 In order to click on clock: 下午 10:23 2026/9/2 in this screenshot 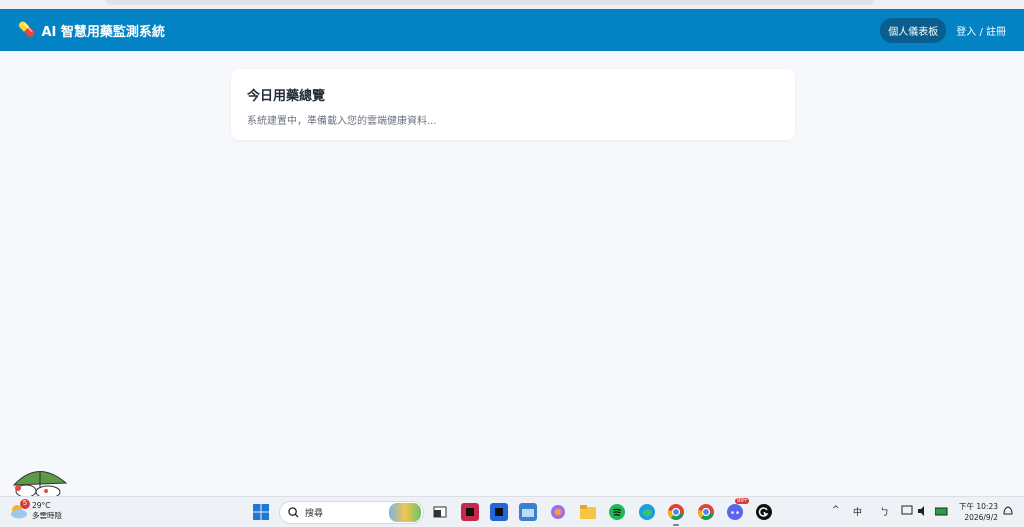, I will do `click(978, 512)`.